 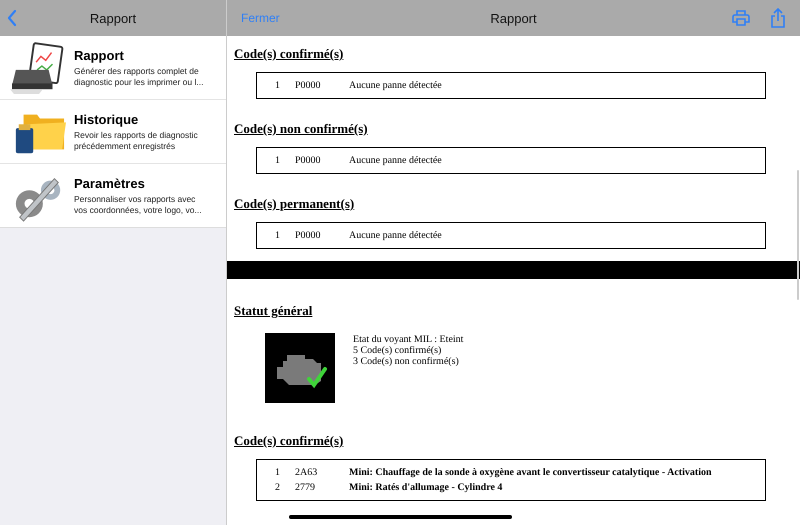 I want to click on item-title: Paramètres, so click(x=110, y=183).